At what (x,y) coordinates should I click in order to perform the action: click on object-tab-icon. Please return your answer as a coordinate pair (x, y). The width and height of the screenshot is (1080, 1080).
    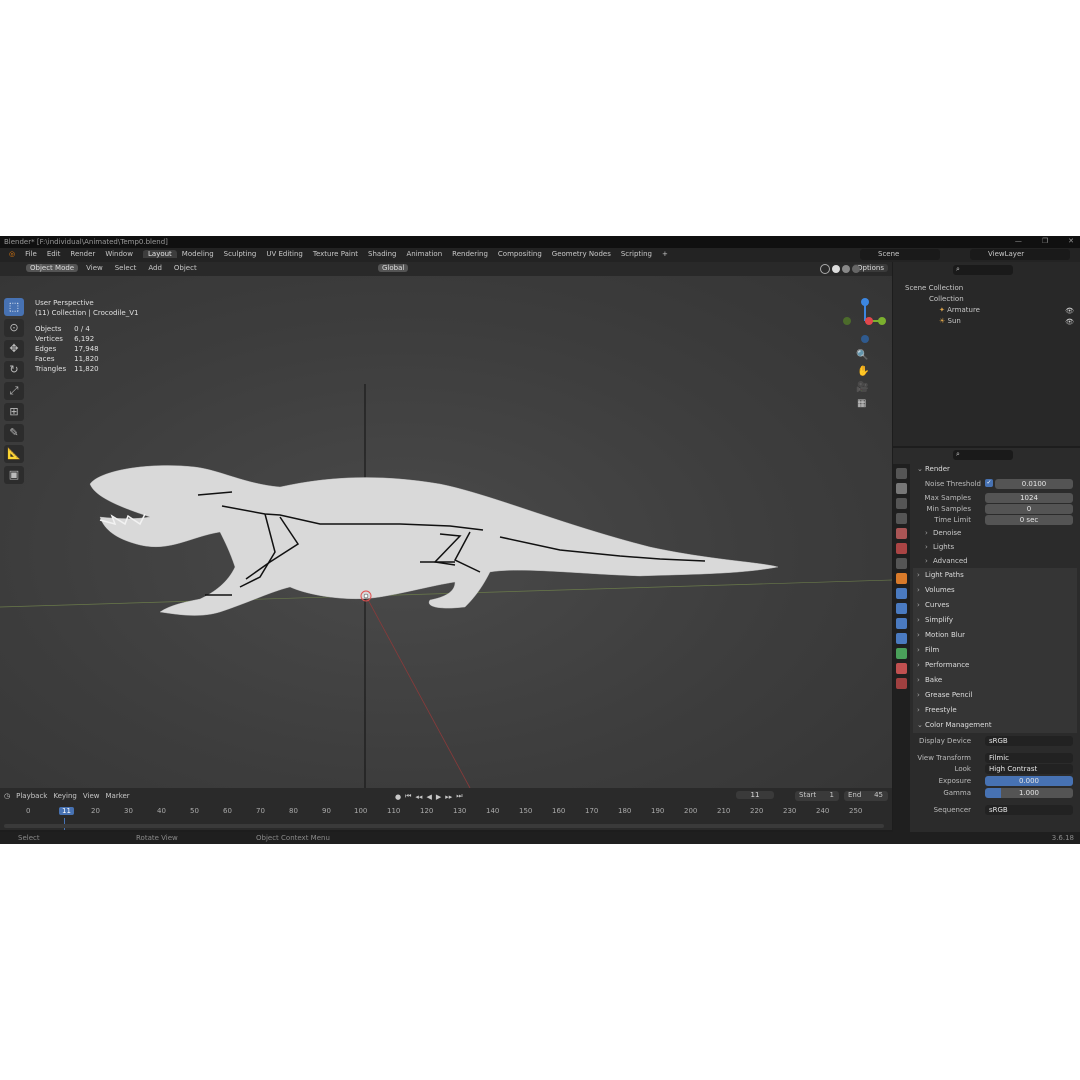
    Looking at the image, I should click on (901, 578).